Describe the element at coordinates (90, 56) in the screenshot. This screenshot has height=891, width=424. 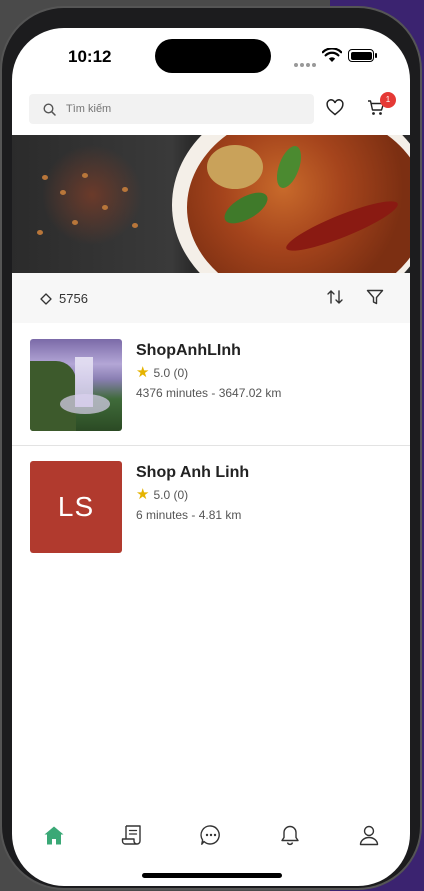
I see `status-time: 10:12` at that location.